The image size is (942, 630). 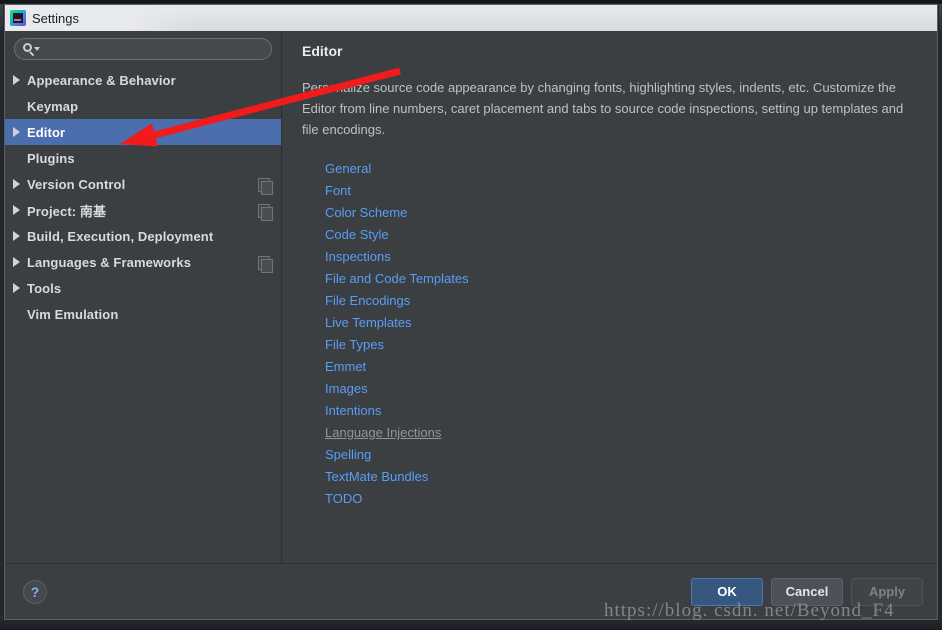 I want to click on cancel-button: Cancel, so click(x=807, y=591).